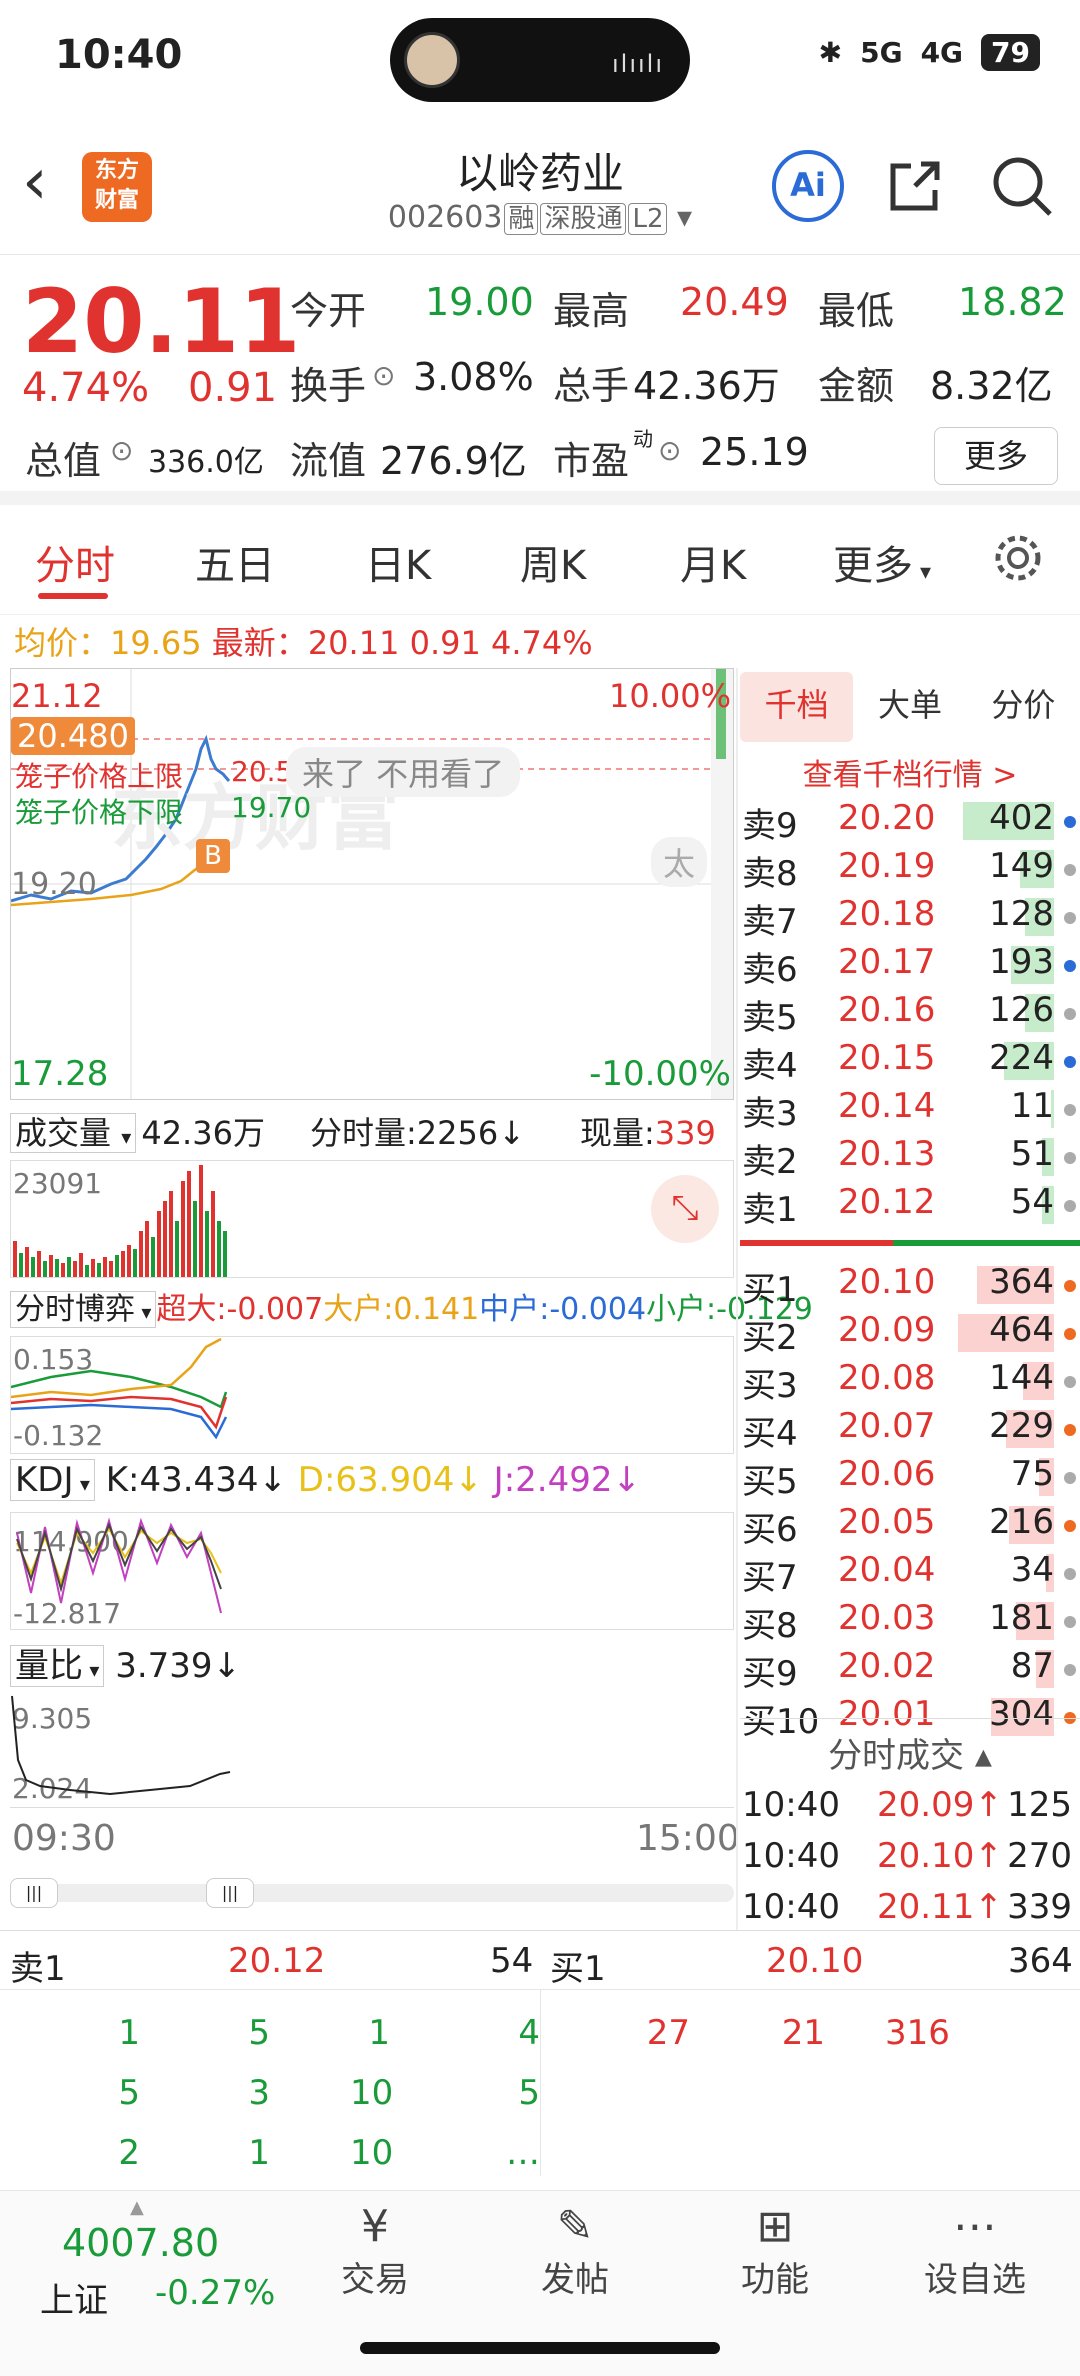 The height and width of the screenshot is (2376, 1080). Describe the element at coordinates (1021, 866) in the screenshot. I see `level-volume: 149` at that location.